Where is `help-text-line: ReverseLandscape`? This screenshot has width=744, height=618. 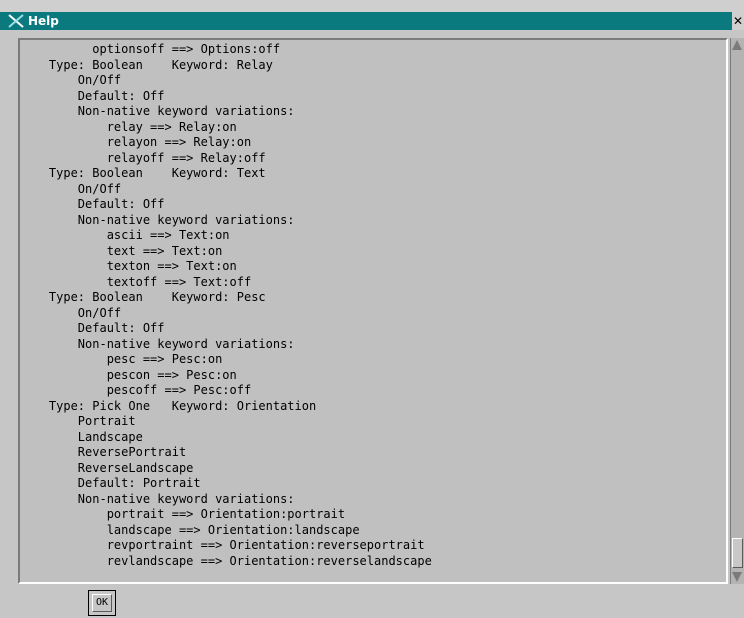 help-text-line: ReverseLandscape is located at coordinates (107, 467).